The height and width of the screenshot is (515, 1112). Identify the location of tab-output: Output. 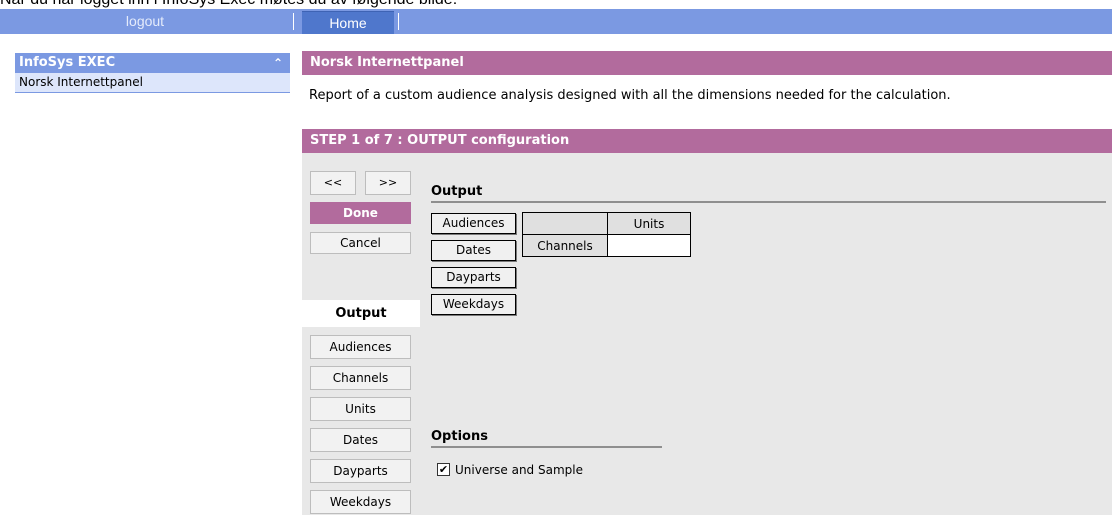
(361, 313).